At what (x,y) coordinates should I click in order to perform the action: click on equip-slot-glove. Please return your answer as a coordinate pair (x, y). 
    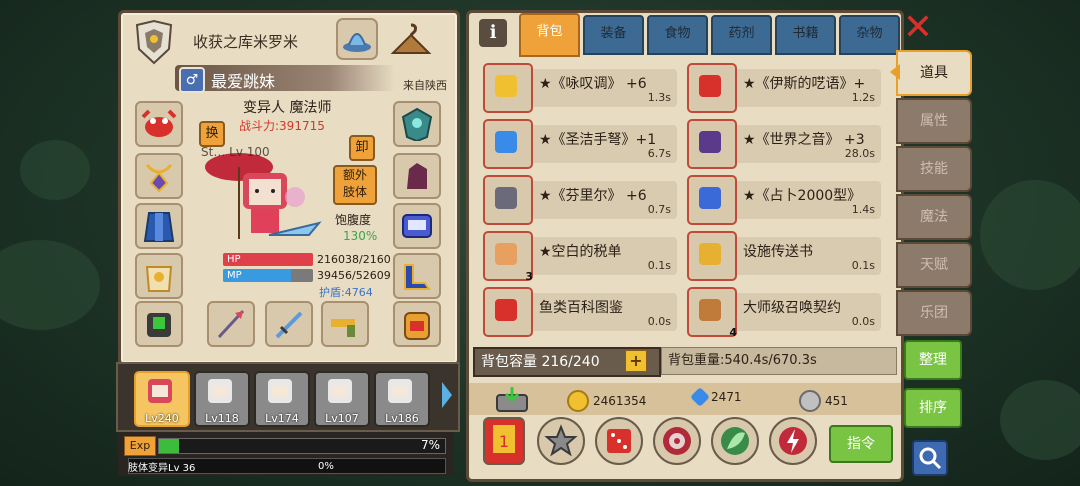
    Looking at the image, I should click on (417, 176).